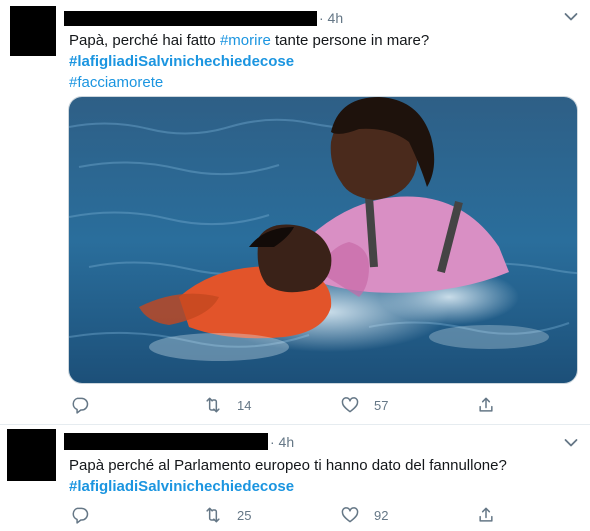  What do you see at coordinates (245, 40) in the screenshot?
I see `hashtag-link: #morire` at bounding box center [245, 40].